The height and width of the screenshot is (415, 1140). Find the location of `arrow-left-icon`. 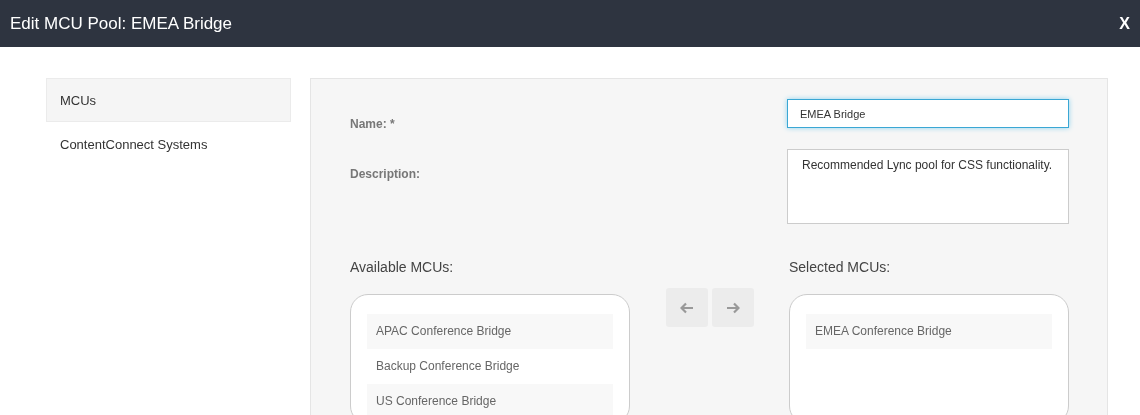

arrow-left-icon is located at coordinates (686, 308).